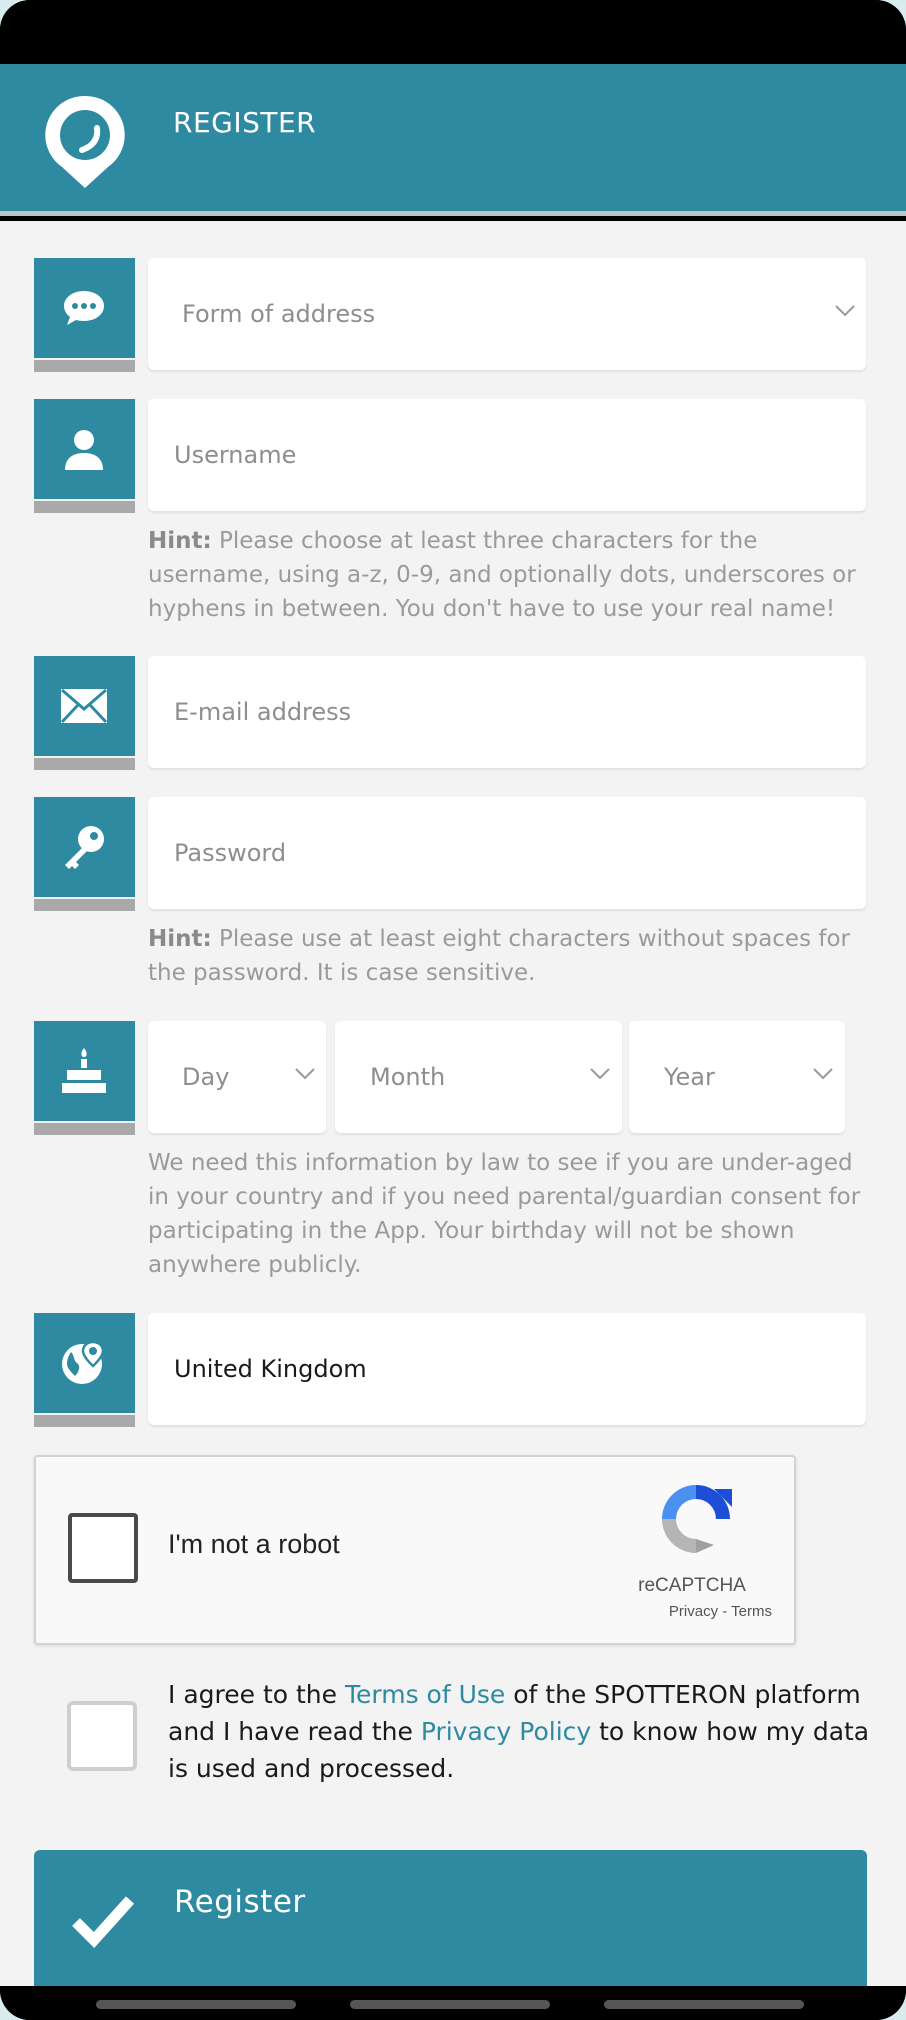  What do you see at coordinates (254, 1544) in the screenshot?
I see `recaptcha-label: I'm not a robot` at bounding box center [254, 1544].